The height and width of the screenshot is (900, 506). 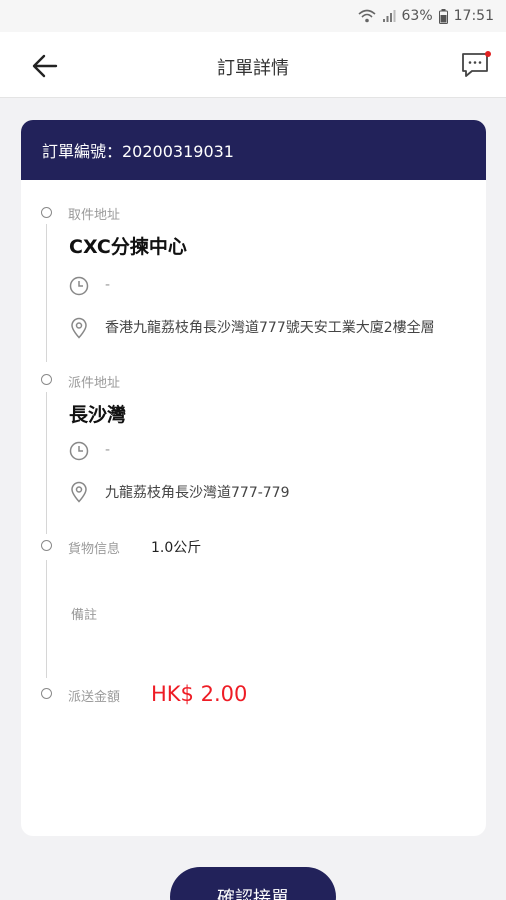 I want to click on chat-icon, so click(x=476, y=64).